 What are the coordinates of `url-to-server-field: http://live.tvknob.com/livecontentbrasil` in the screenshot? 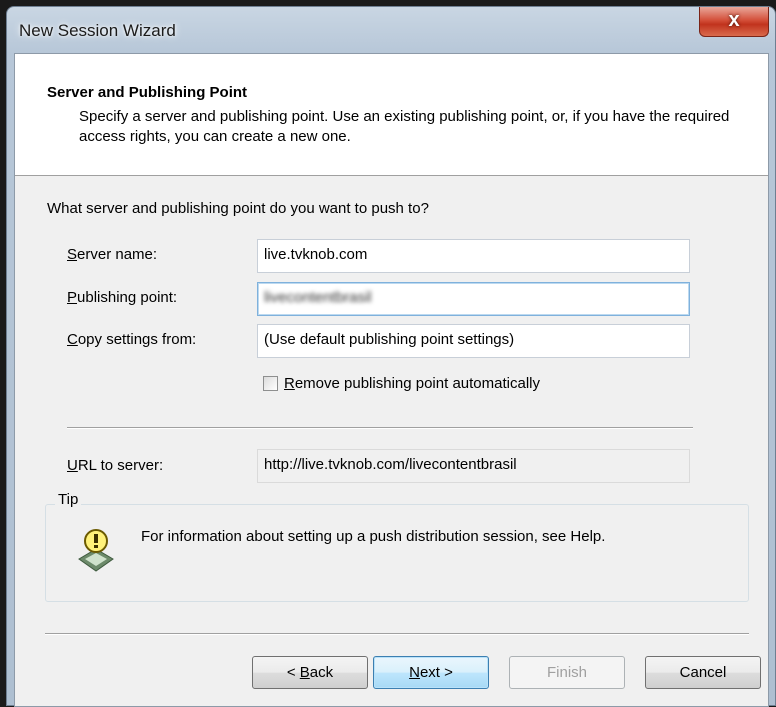 It's located at (473, 466).